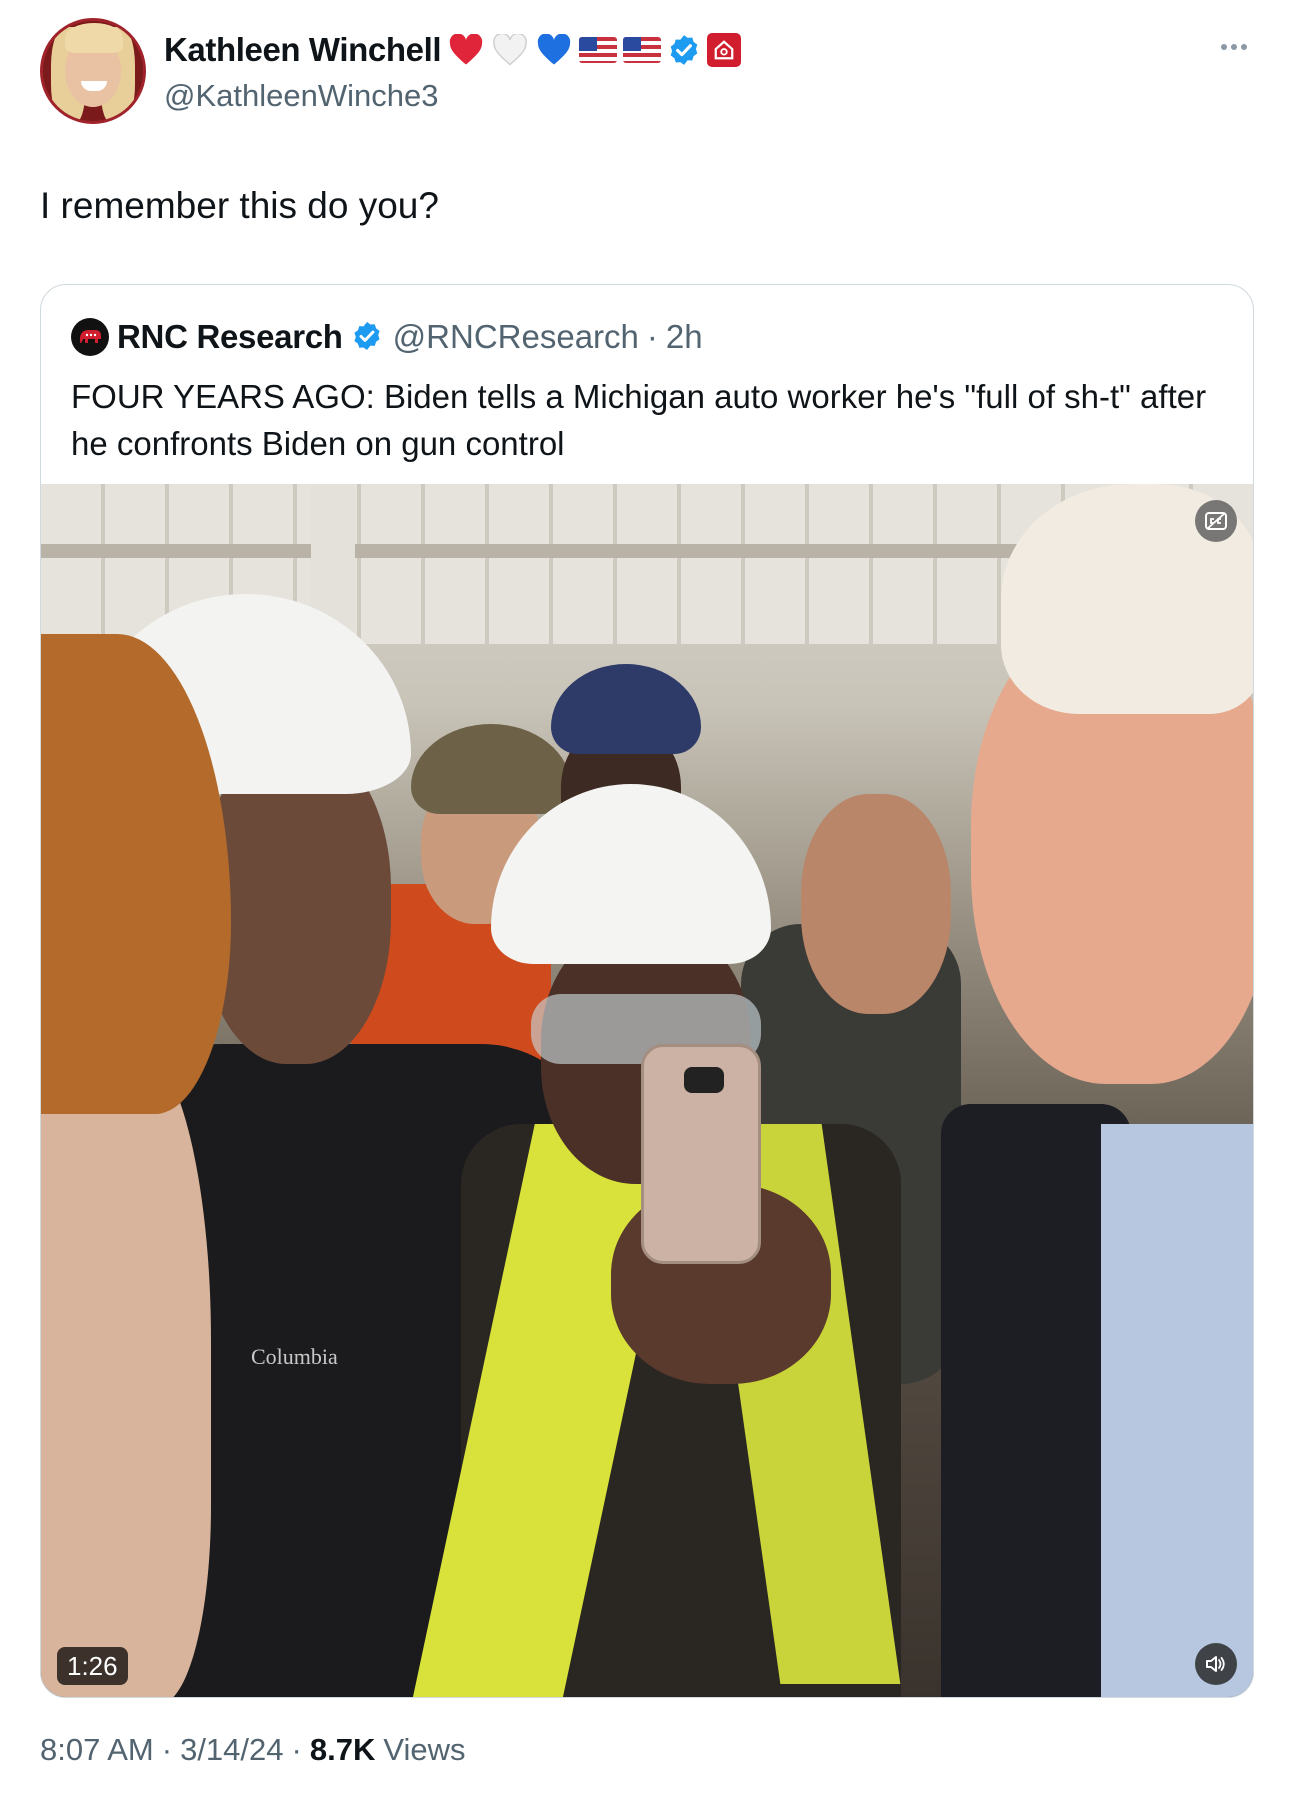 Image resolution: width=1294 pixels, height=1805 pixels. Describe the element at coordinates (93, 71) in the screenshot. I see `author-avatar` at that location.